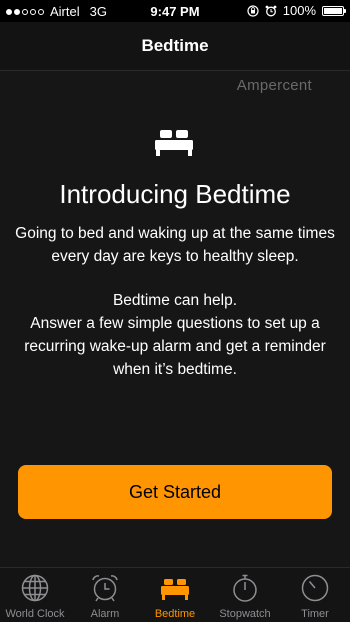  What do you see at coordinates (175, 11) in the screenshot?
I see `status-bar: Airtel 3G 9:47 PM 100%` at bounding box center [175, 11].